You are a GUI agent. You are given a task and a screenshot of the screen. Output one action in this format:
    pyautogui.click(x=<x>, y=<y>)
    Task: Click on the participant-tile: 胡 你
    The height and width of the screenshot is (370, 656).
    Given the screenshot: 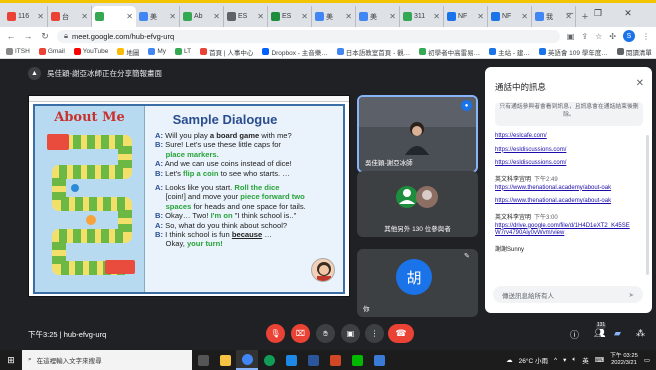 What is the action you would take?
    pyautogui.click(x=417, y=283)
    